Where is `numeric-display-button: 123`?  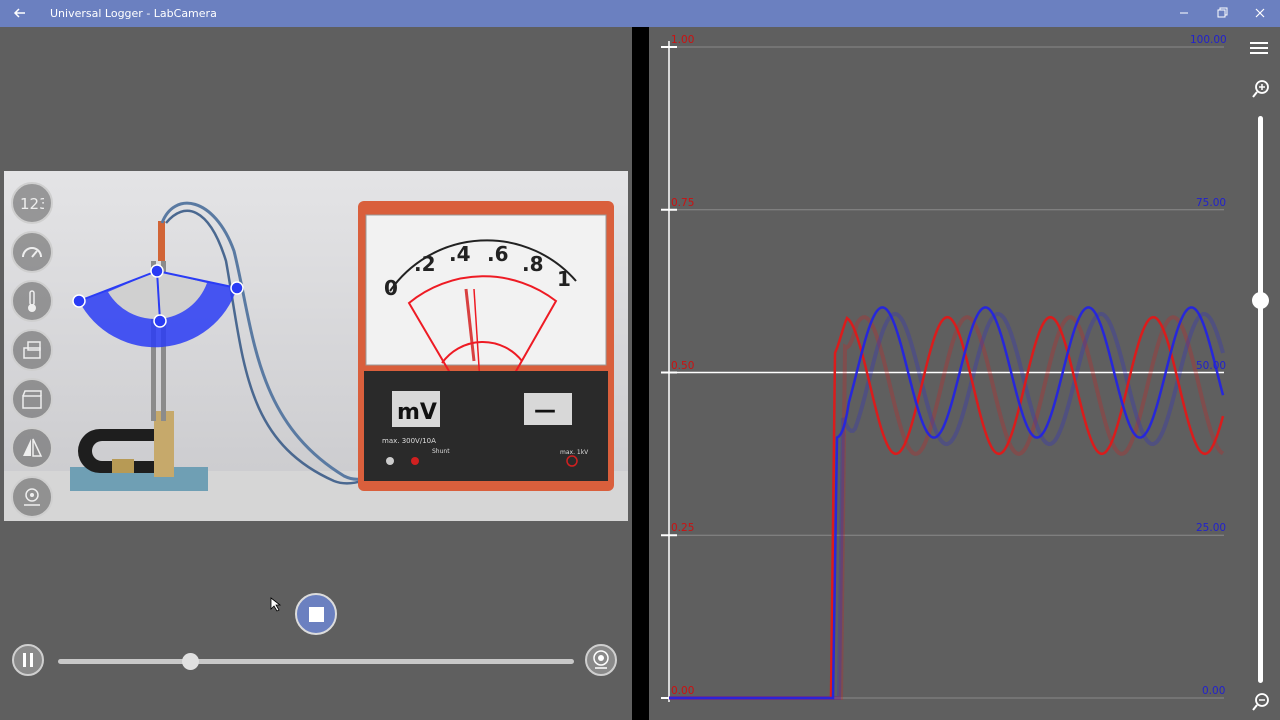
numeric-display-button: 123 is located at coordinates (32, 203).